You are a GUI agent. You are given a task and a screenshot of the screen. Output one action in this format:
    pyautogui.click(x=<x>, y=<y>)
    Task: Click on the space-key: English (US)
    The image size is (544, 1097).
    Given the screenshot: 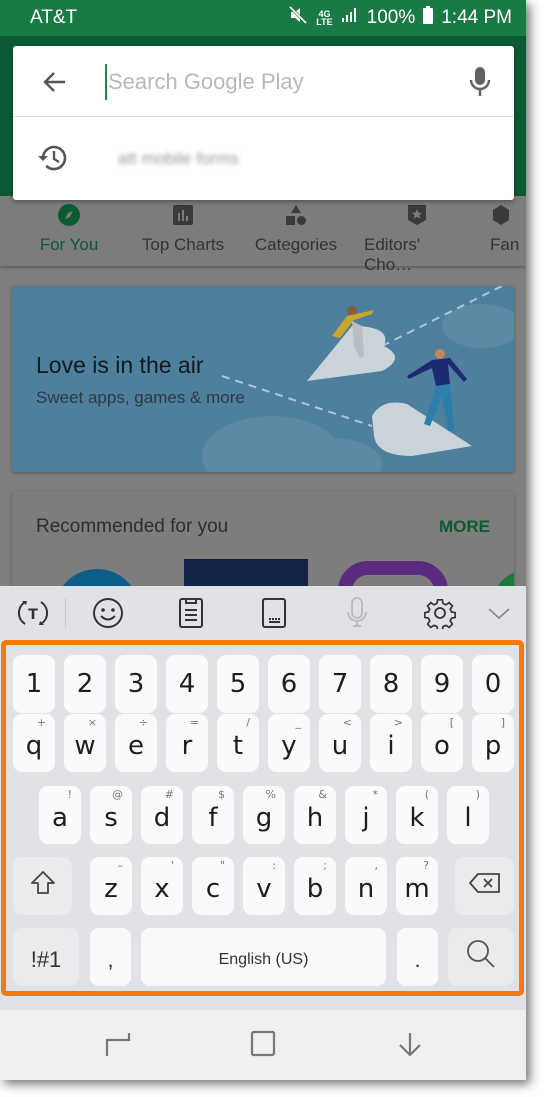 What is the action you would take?
    pyautogui.click(x=263, y=957)
    